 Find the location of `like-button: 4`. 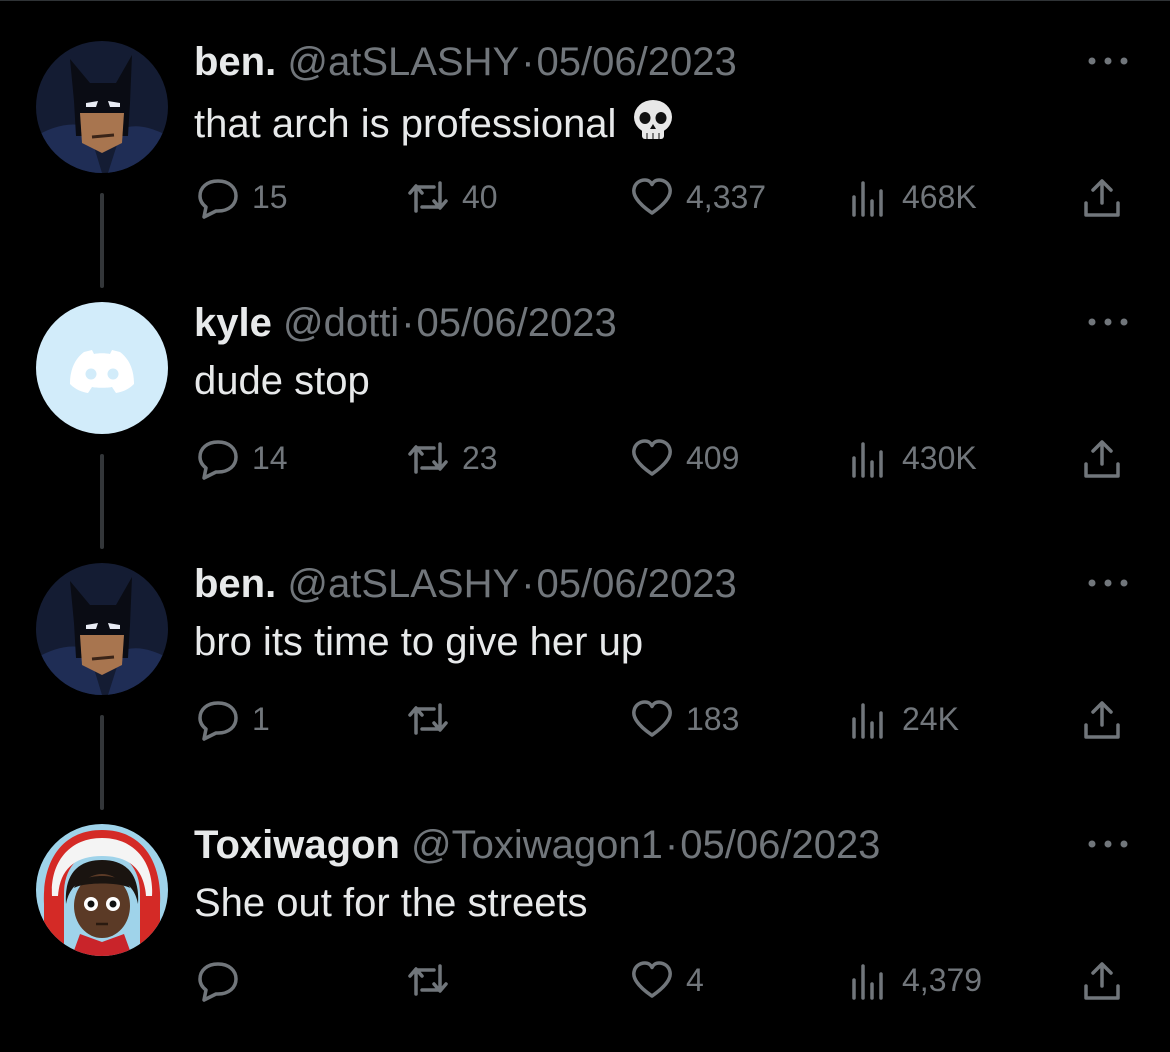

like-button: 4 is located at coordinates (667, 980).